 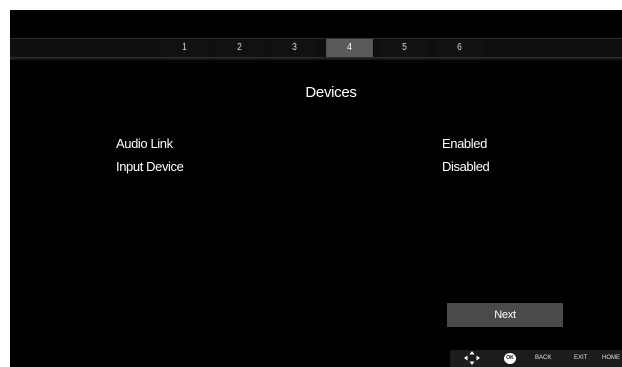 I want to click on setting-label: Input Device, so click(x=150, y=166).